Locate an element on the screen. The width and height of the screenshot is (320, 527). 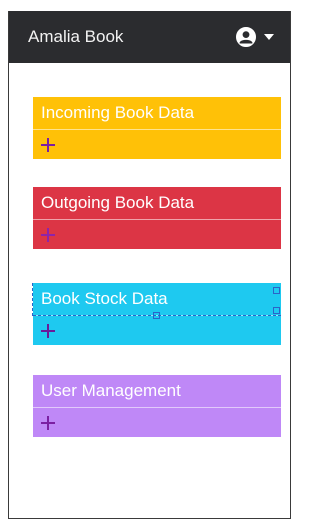
card-user-management: User Management is located at coordinates (157, 406).